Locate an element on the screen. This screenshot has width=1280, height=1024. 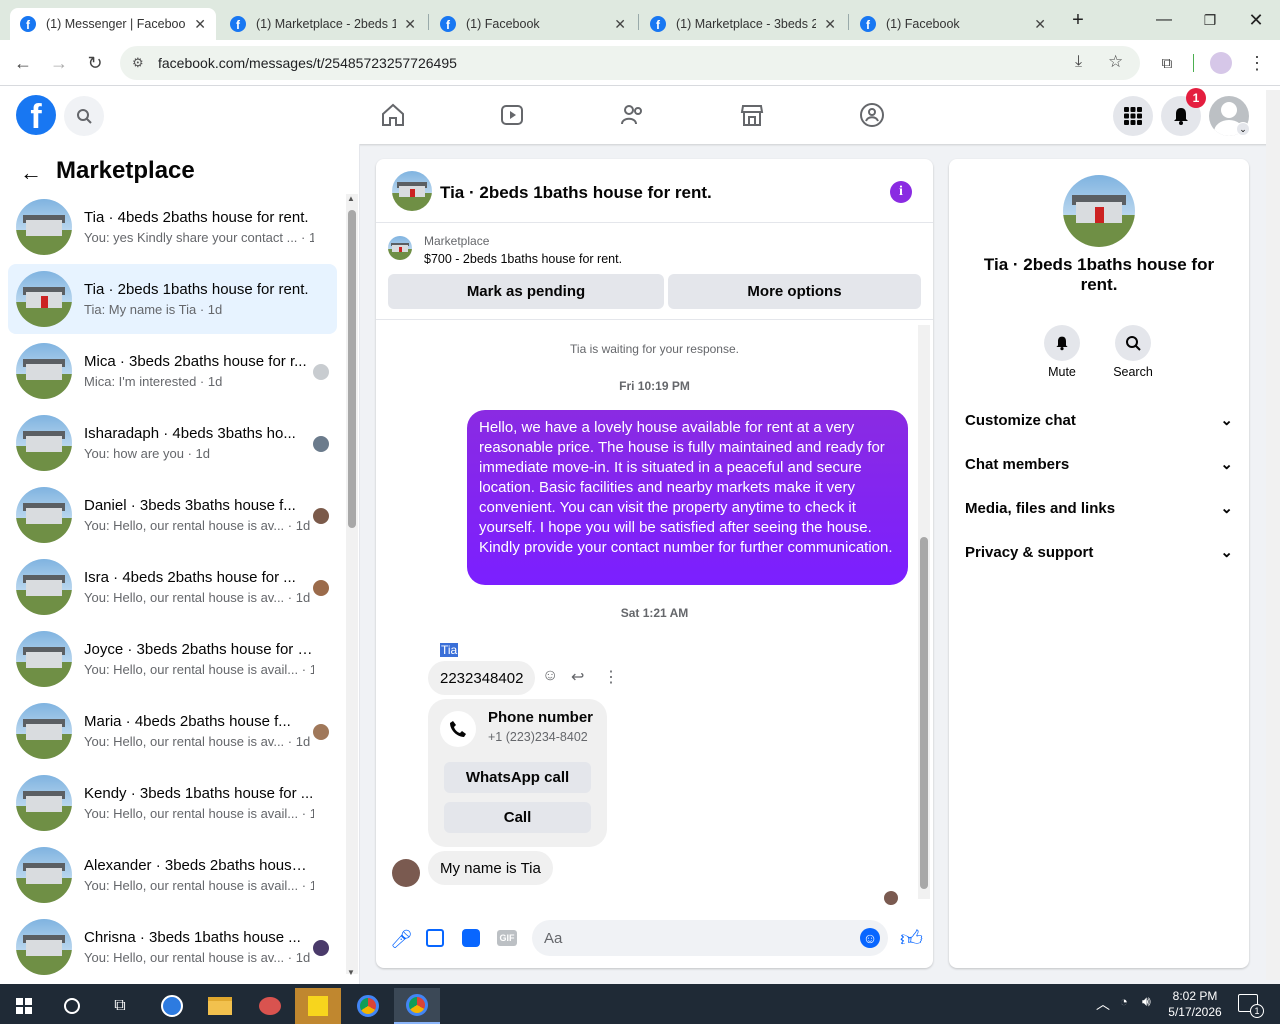
search-conversation-icon is located at coordinates (1133, 343).